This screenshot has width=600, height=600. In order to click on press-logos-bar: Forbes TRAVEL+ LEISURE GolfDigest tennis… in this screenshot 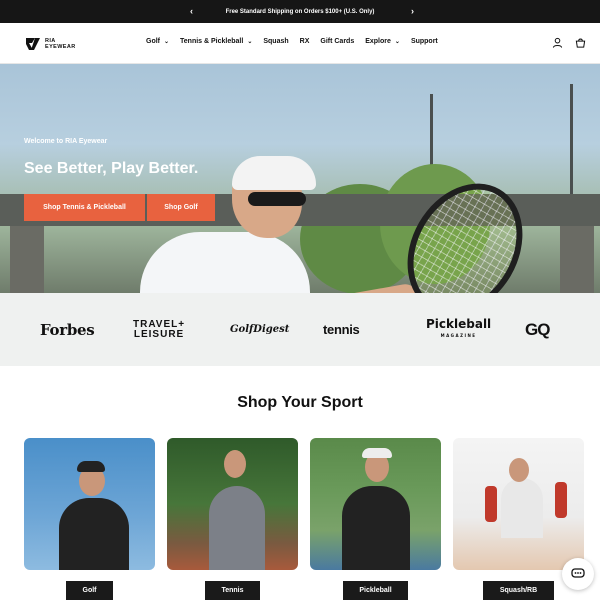, I will do `click(300, 329)`.